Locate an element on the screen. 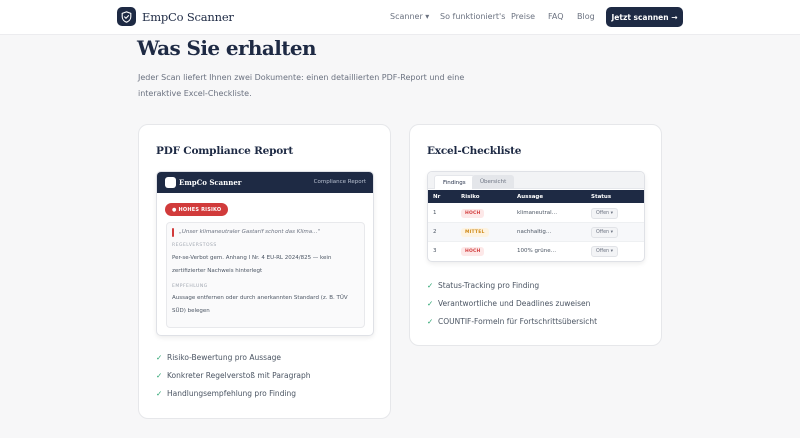 The width and height of the screenshot is (800, 438). column-header: Nr is located at coordinates (437, 197).